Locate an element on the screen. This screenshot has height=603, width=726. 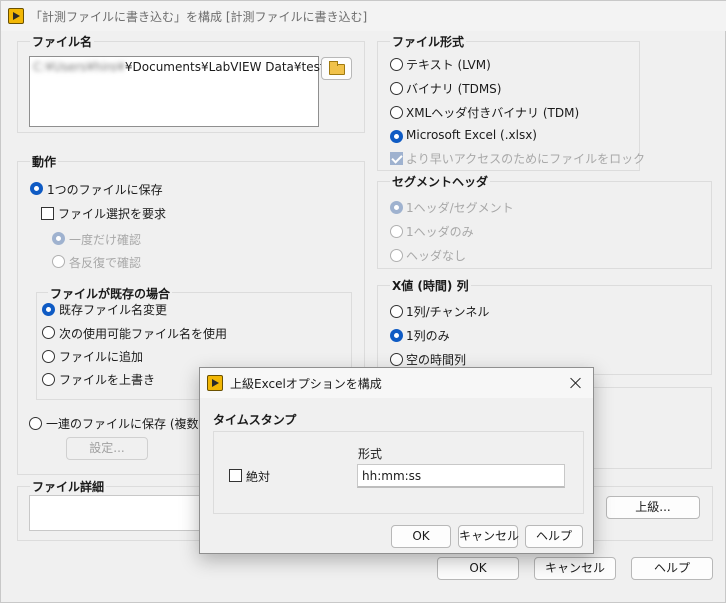
save-series-radio is located at coordinates (35, 423).